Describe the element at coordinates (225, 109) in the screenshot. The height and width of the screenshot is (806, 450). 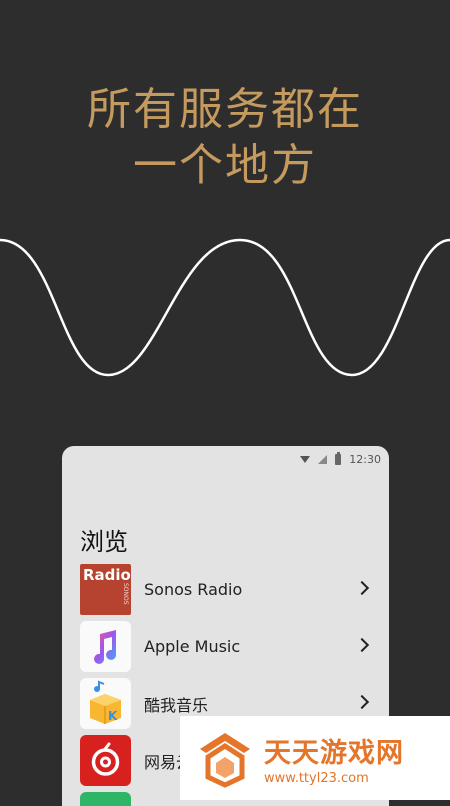
I see `headline-line-1: 所有服务都在` at that location.